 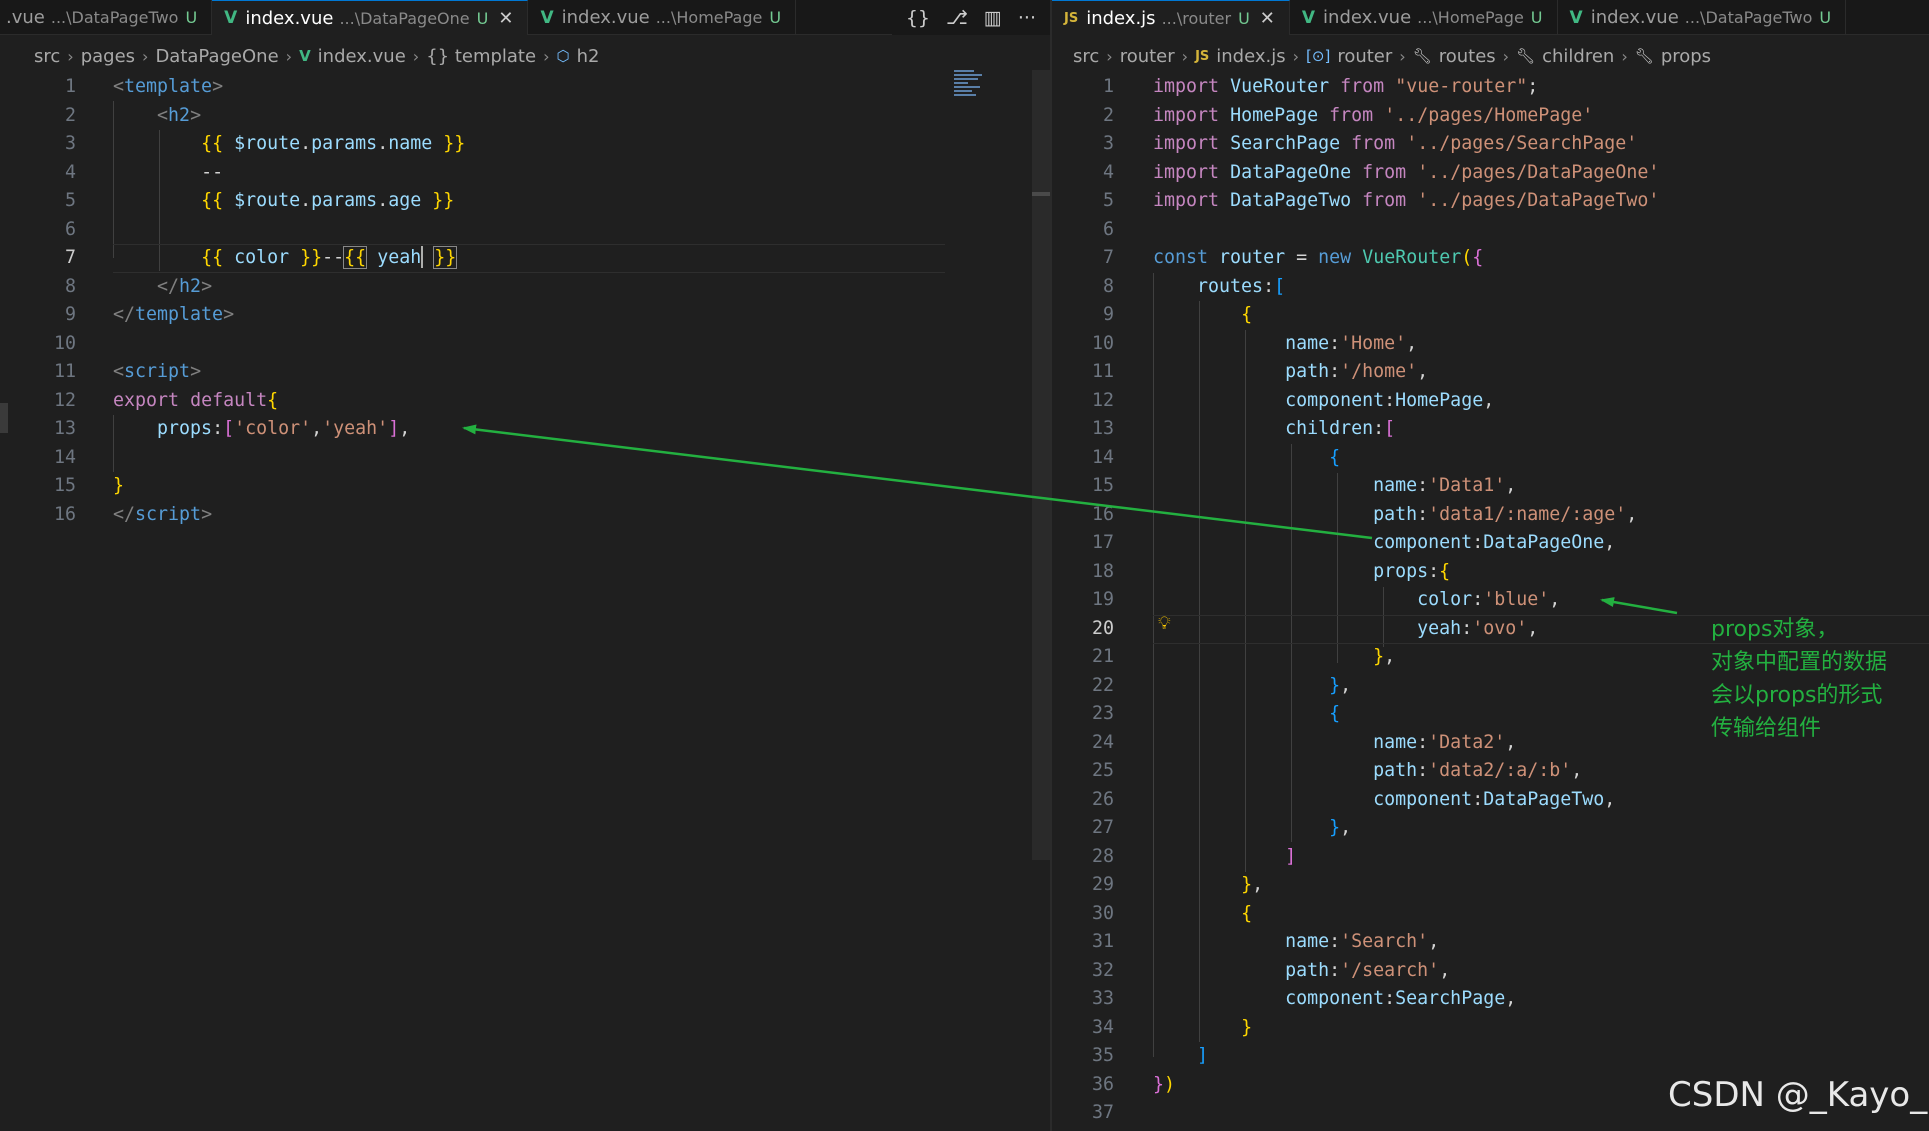 I want to click on line-number: 14, so click(x=64, y=457).